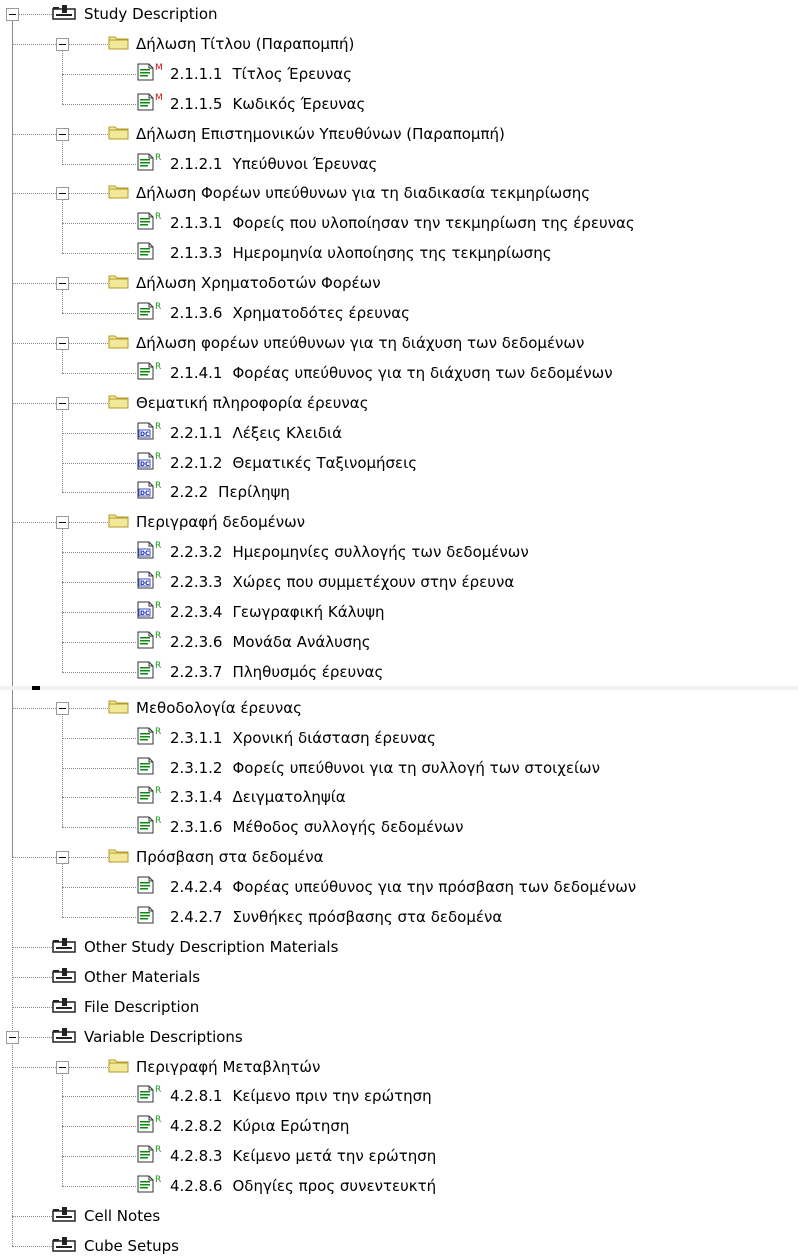 This screenshot has height=1258, width=798. I want to click on tree-leaf-item: M 2.1.1.1 Τίτλος Έρευνας, so click(244, 74).